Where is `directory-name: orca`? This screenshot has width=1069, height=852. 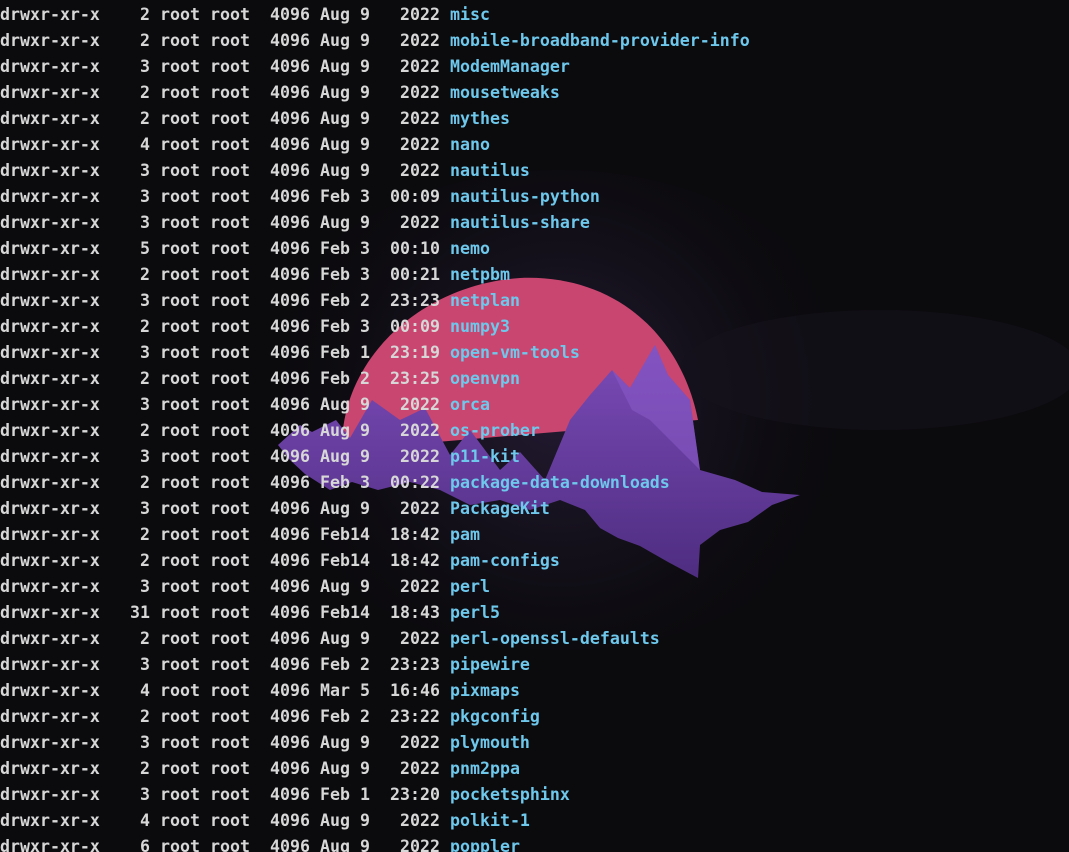 directory-name: orca is located at coordinates (470, 404).